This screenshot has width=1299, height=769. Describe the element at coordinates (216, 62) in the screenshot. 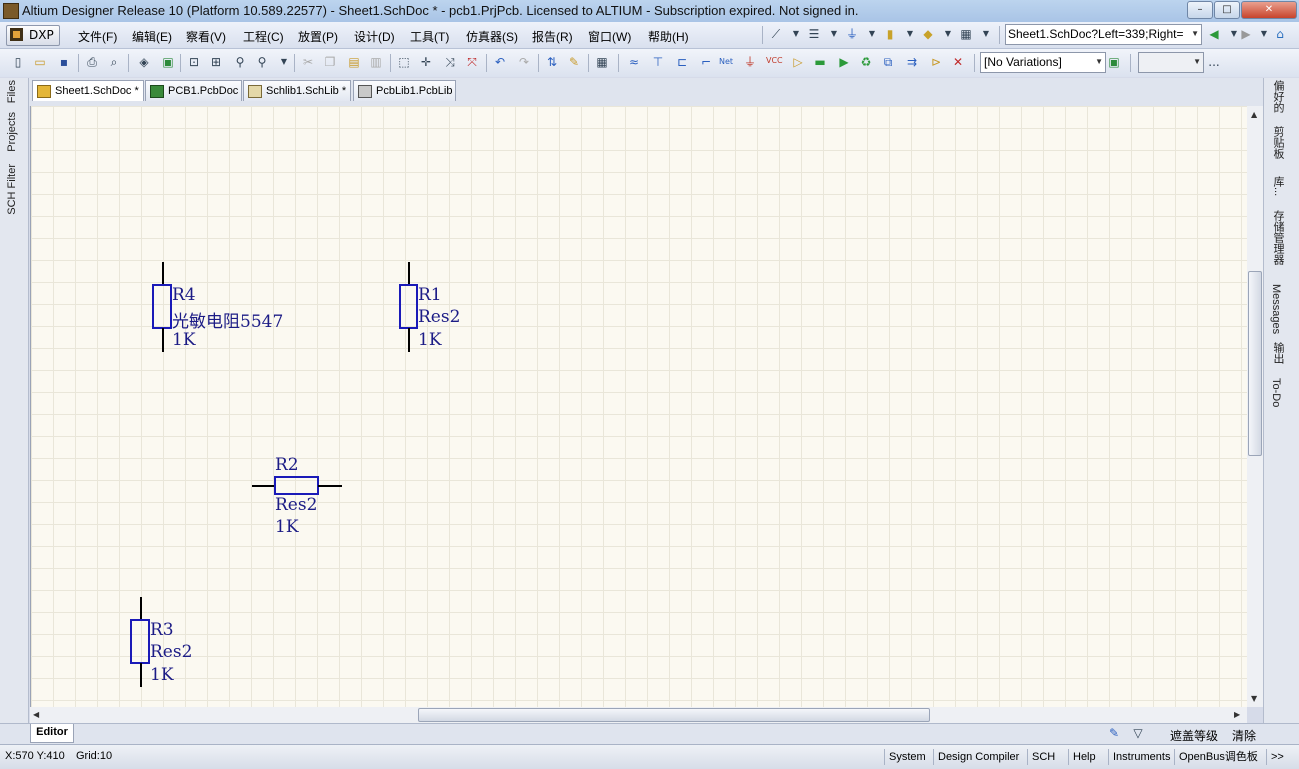

I see `zoom-area-icon: ⊞` at that location.